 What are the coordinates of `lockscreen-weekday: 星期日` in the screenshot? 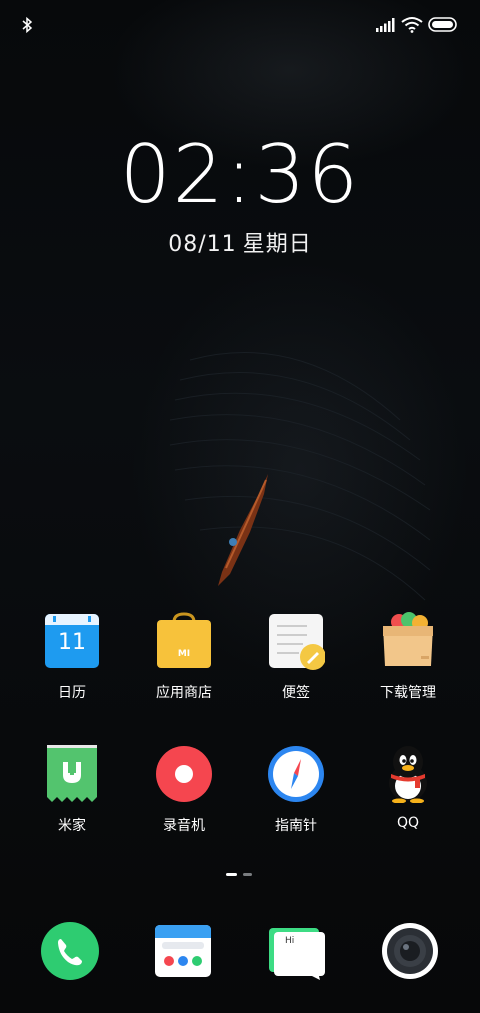 It's located at (277, 244).